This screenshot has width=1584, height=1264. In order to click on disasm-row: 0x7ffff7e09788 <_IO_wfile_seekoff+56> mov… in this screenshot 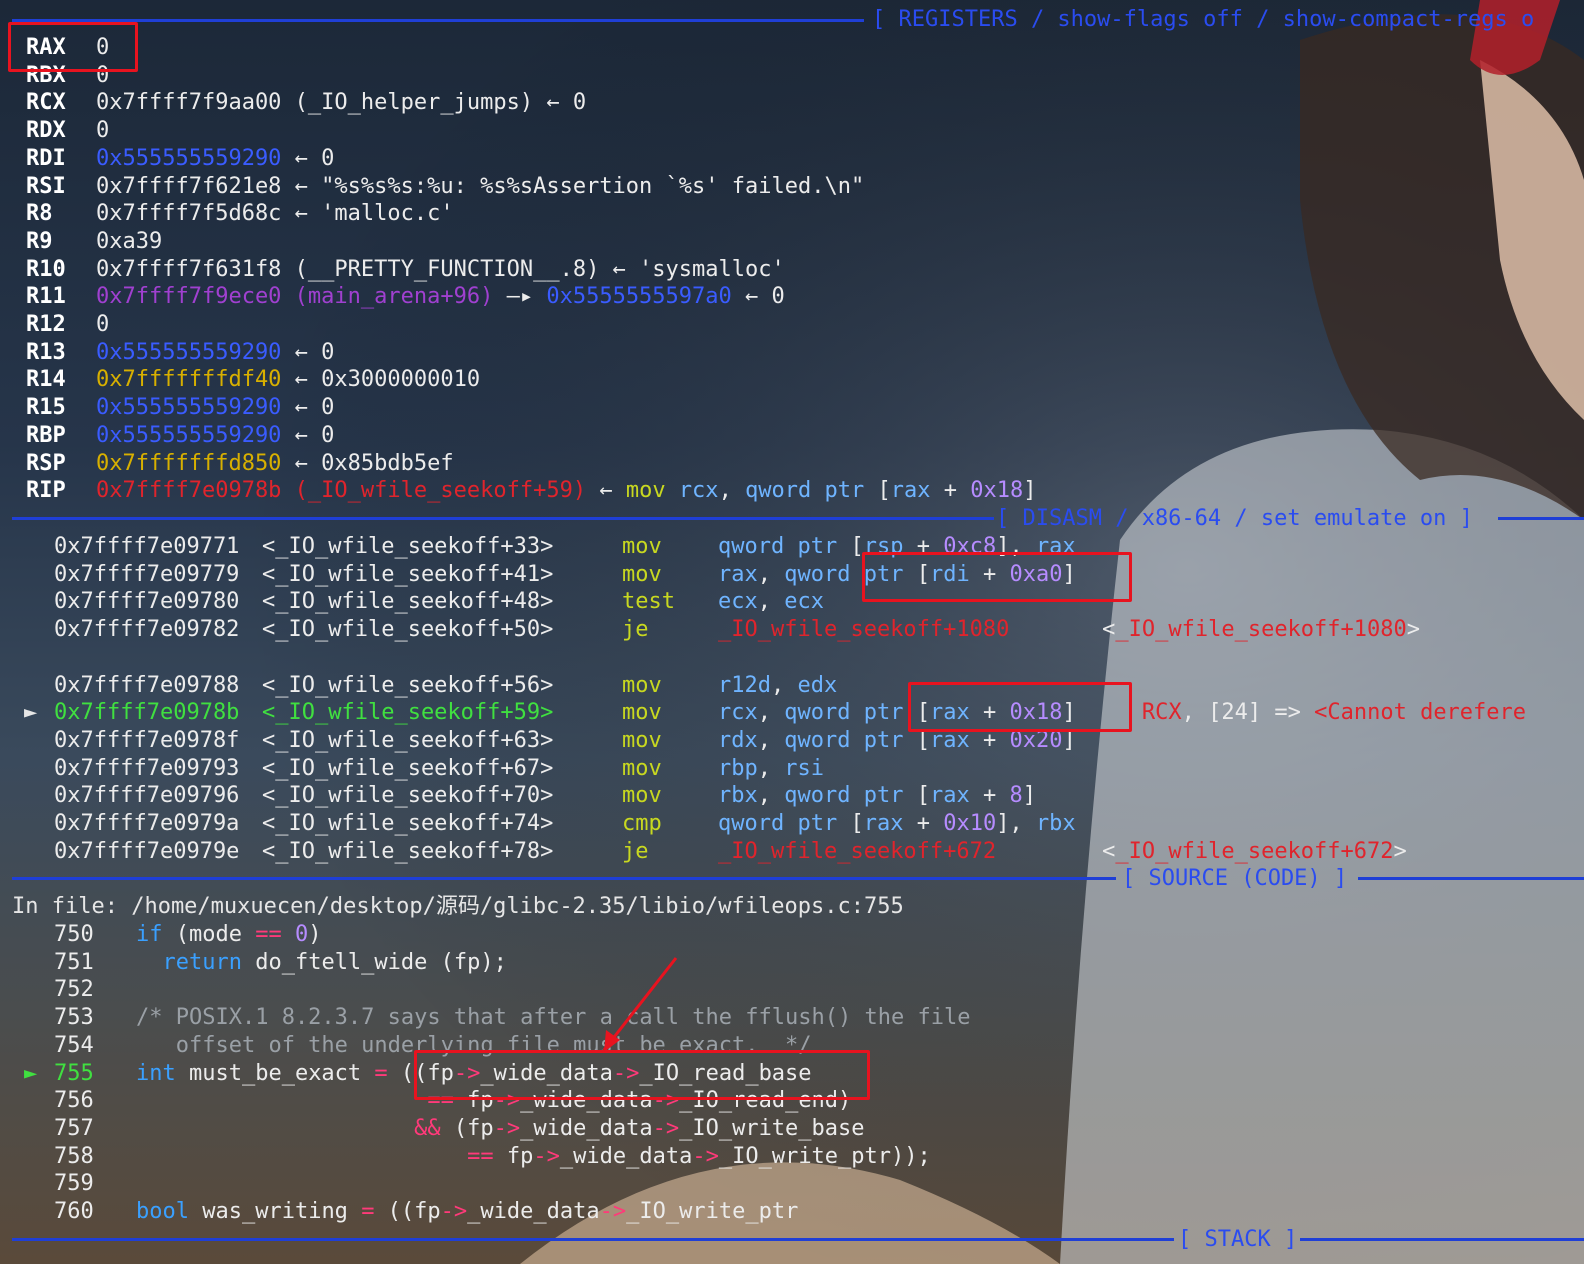, I will do `click(792, 686)`.